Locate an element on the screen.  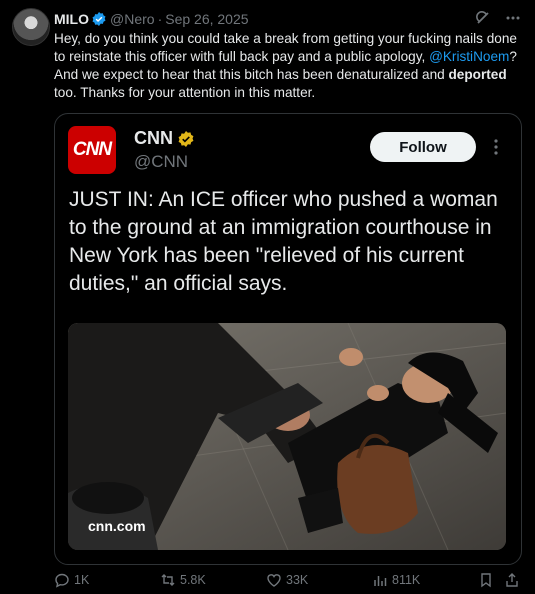
tweet-header: MILO @Nero · Sep 26, 2025 is located at coordinates (151, 19).